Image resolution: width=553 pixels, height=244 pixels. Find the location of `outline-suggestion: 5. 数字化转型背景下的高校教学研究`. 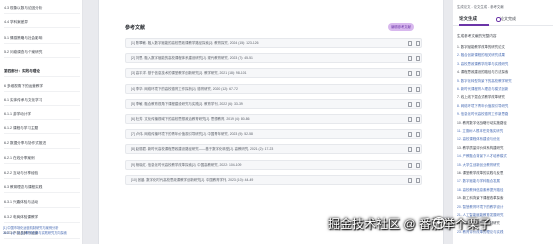

outline-suggestion: 5. 数字化转型背景下的高校教学研究 is located at coordinates (484, 81).